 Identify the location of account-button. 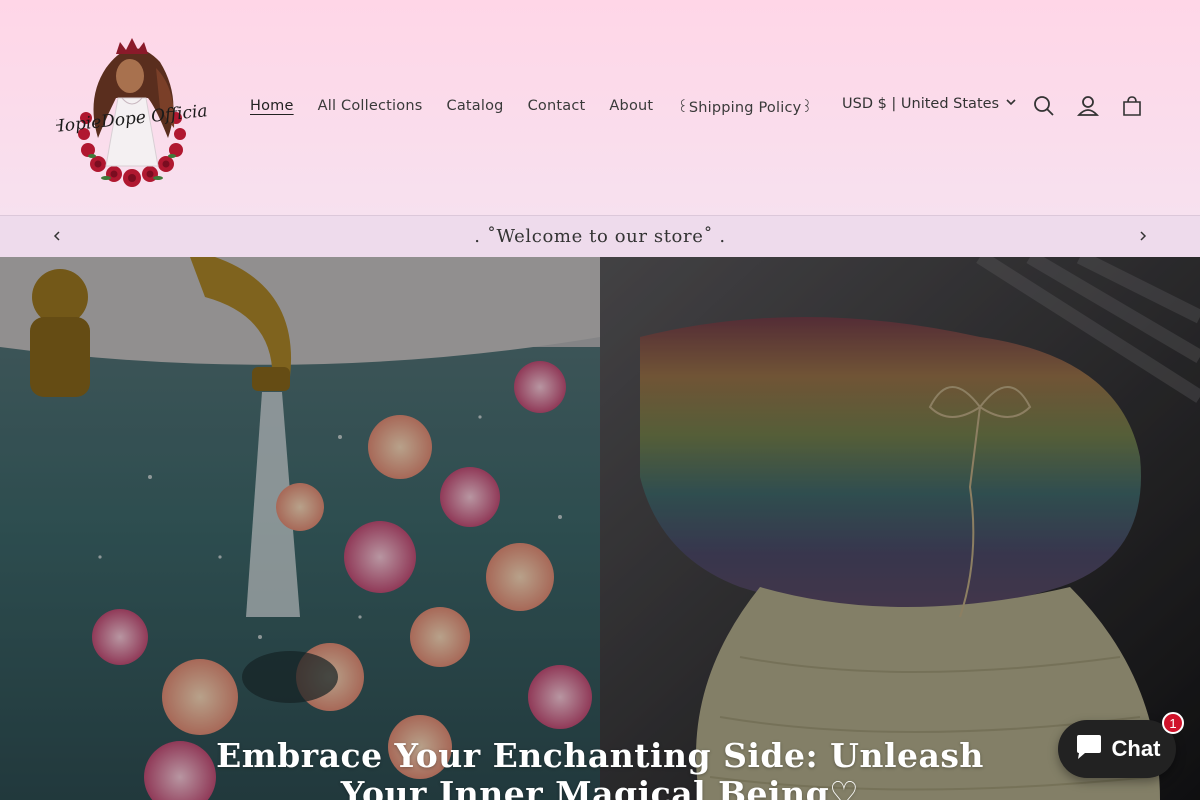
(1088, 108).